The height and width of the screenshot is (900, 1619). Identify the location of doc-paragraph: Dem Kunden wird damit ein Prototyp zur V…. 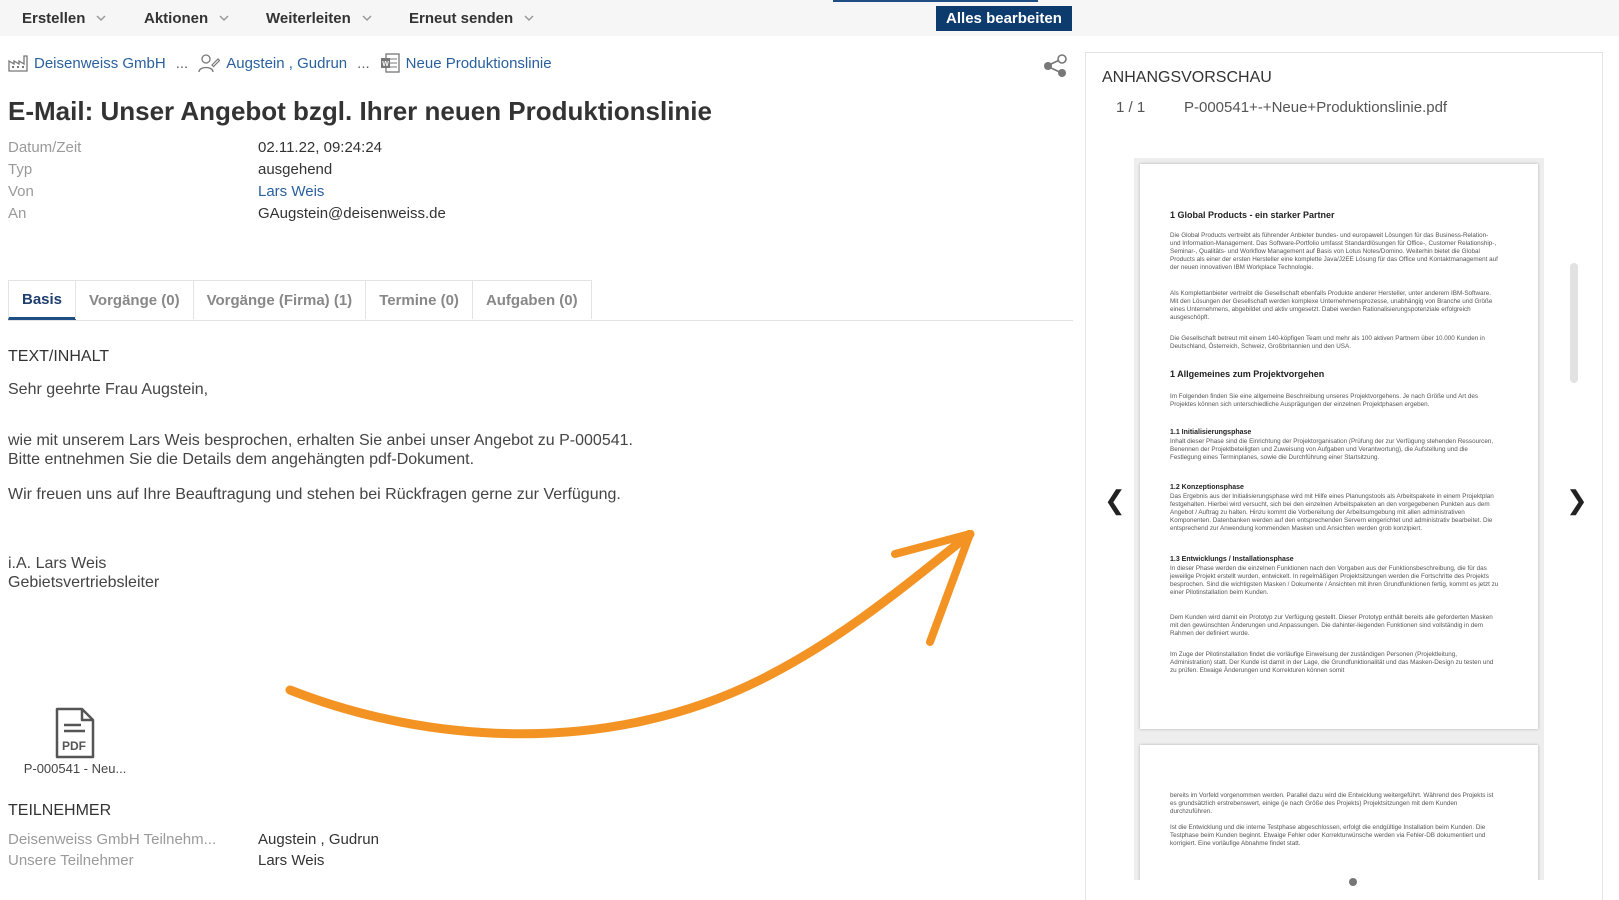
(1331, 625).